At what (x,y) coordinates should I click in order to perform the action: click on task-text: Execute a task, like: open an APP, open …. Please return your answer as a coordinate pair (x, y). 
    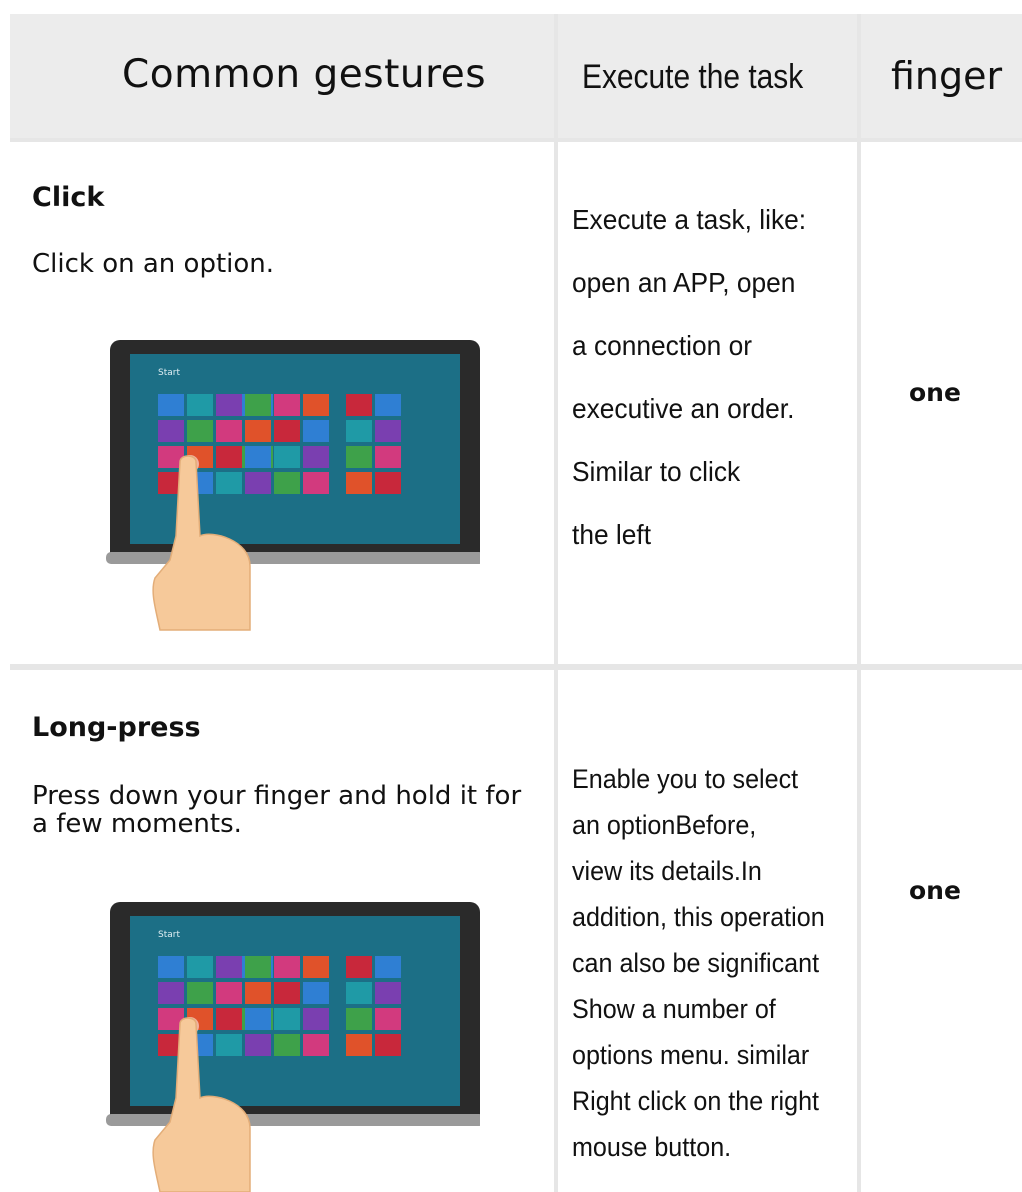
    Looking at the image, I should click on (713, 377).